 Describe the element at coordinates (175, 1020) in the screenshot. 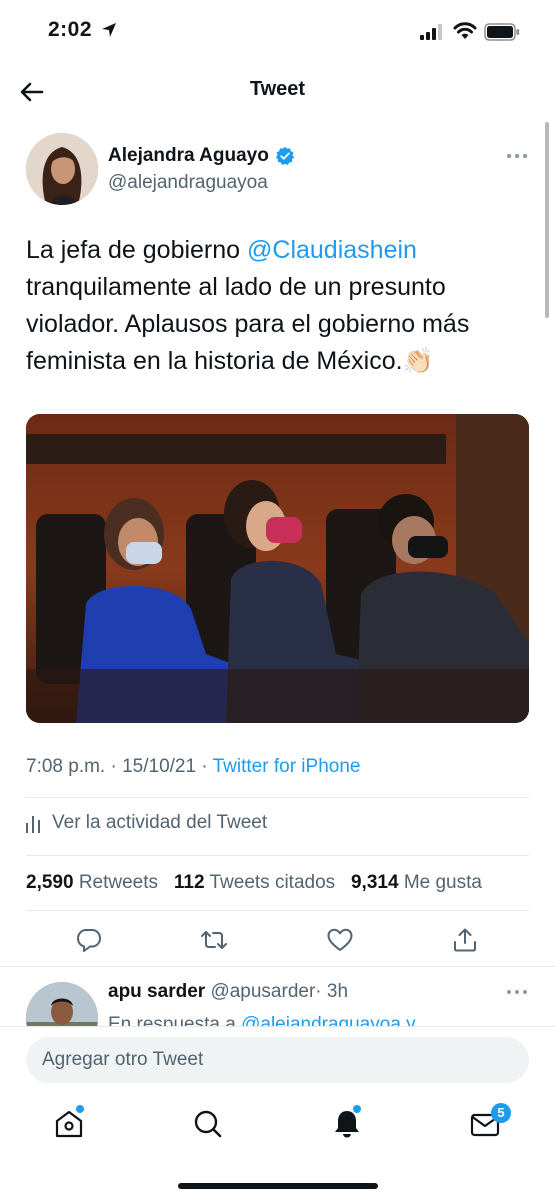

I see `reply-context-prefix: En respuesta a` at that location.